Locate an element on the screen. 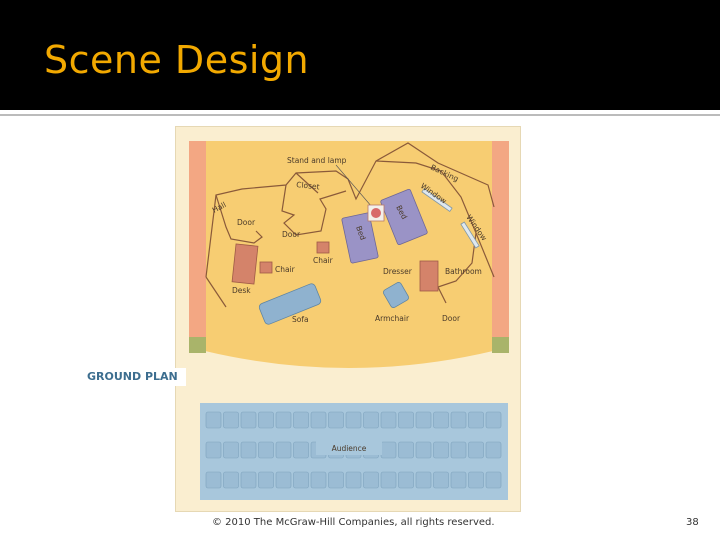 This screenshot has width=720, height=540. proscenium-right-base is located at coordinates (500, 345).